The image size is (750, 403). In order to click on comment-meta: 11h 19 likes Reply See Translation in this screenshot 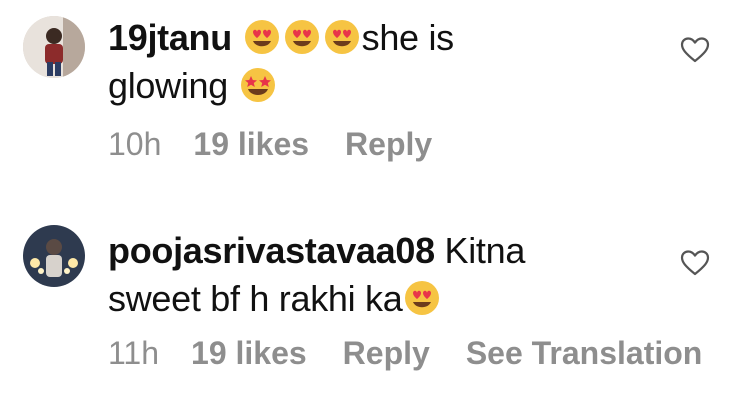, I will do `click(405, 353)`.